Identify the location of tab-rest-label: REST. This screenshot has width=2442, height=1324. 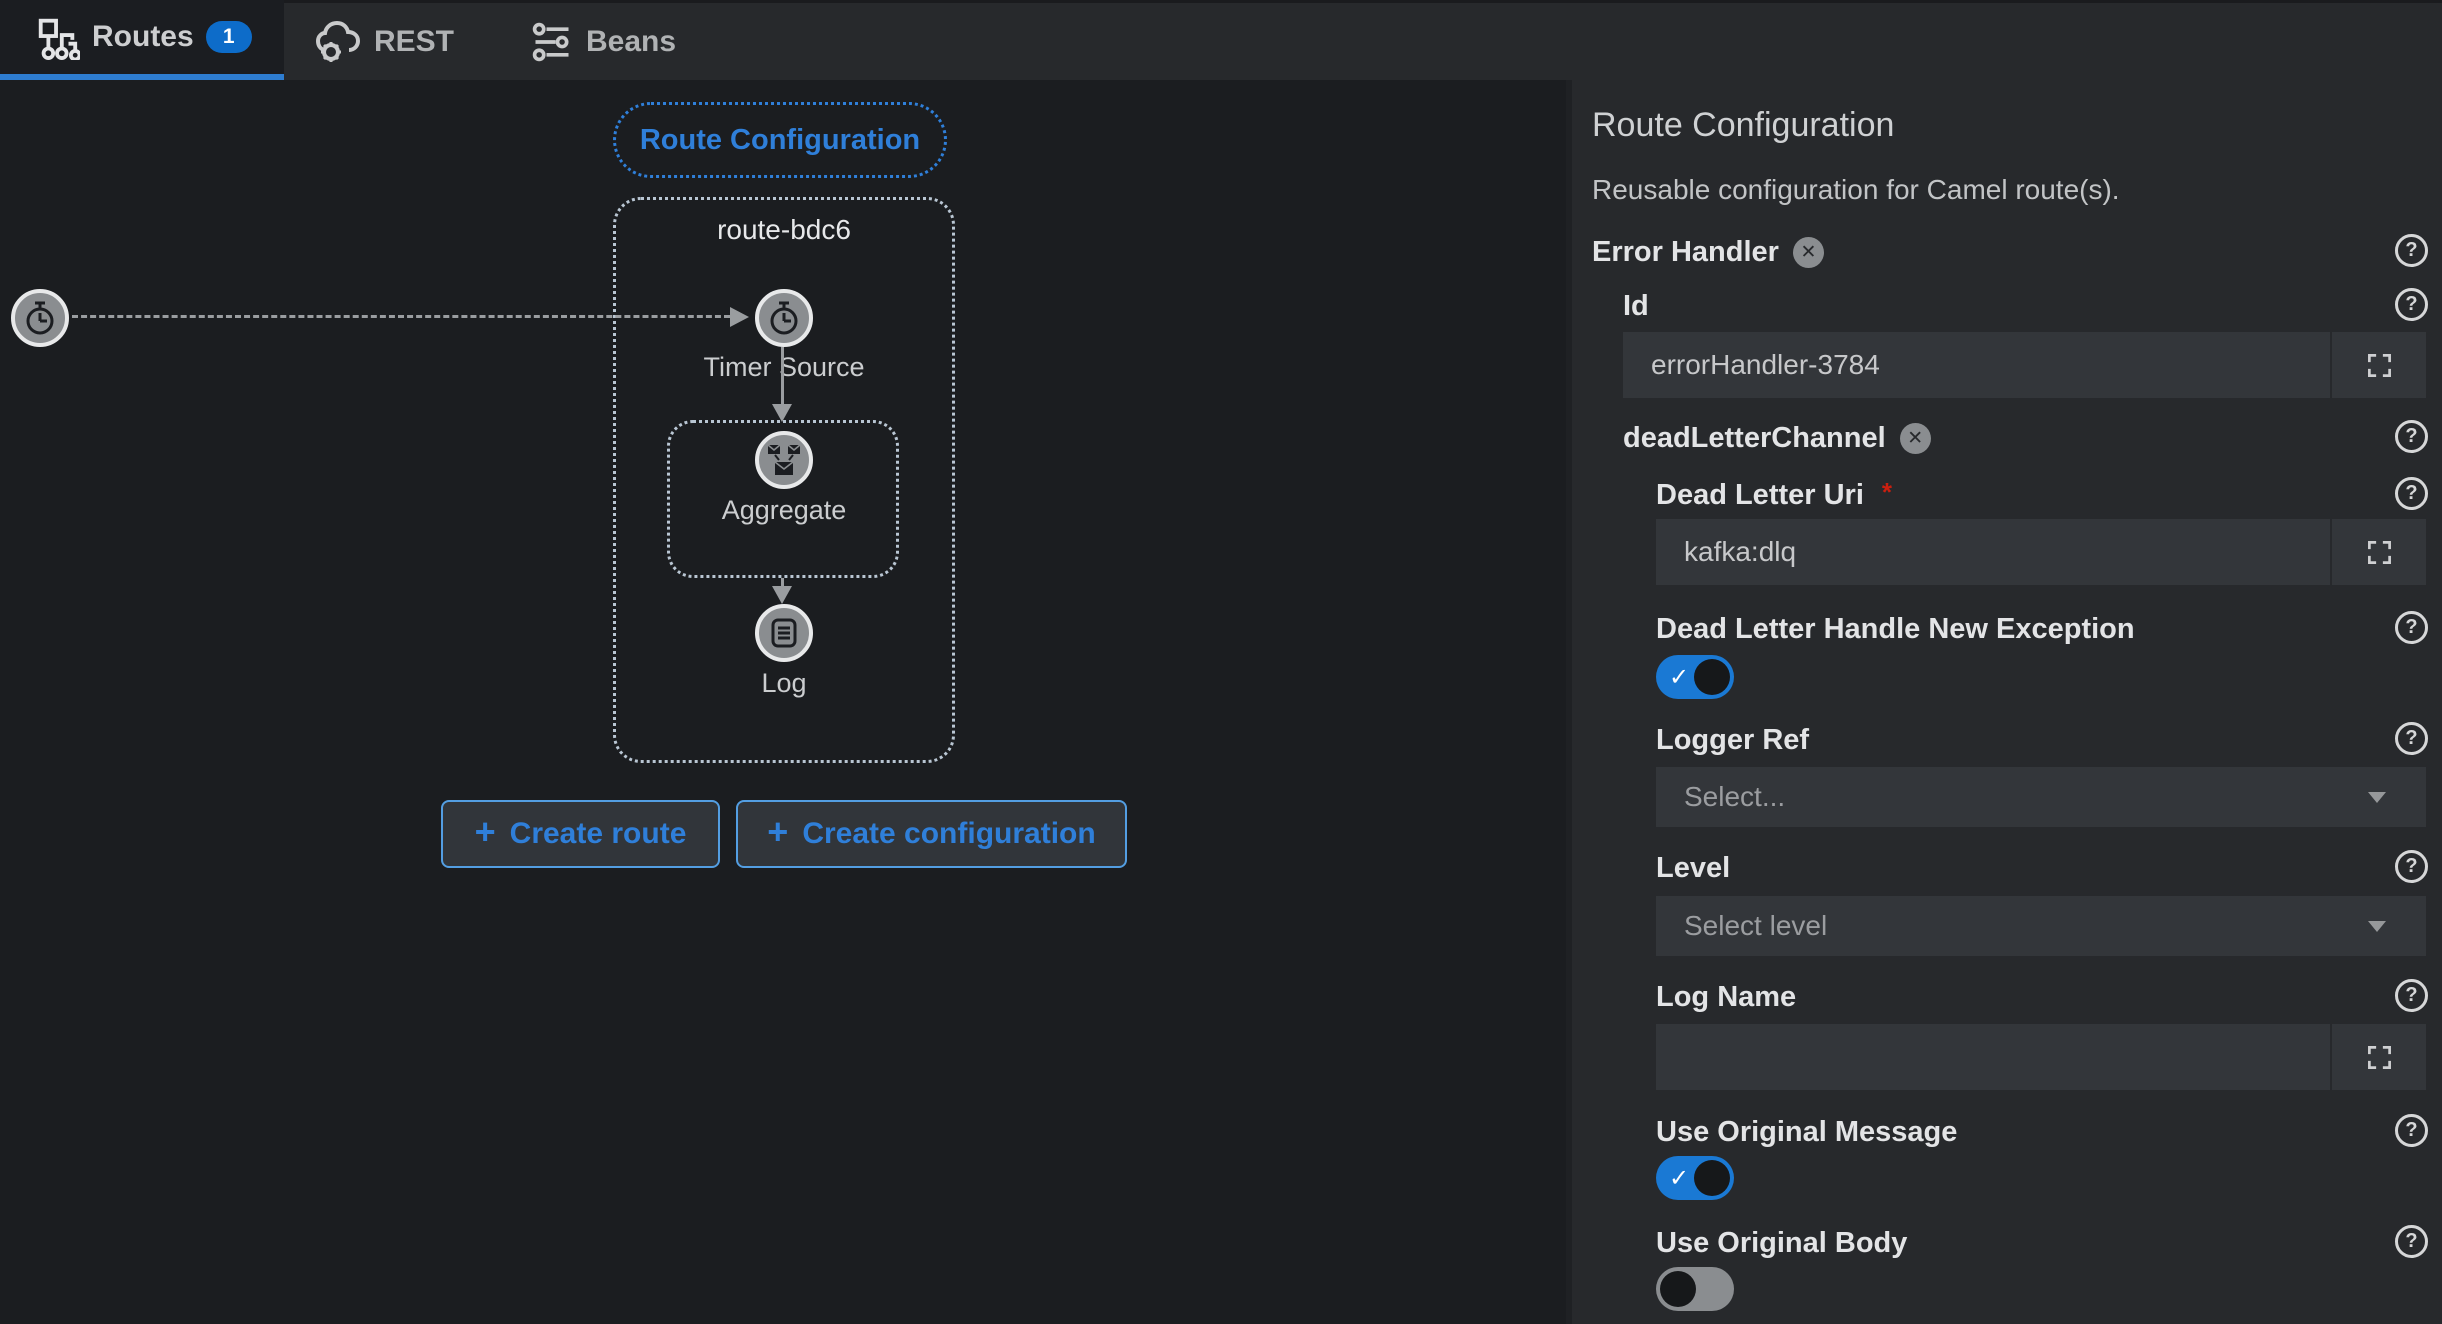
(414, 41).